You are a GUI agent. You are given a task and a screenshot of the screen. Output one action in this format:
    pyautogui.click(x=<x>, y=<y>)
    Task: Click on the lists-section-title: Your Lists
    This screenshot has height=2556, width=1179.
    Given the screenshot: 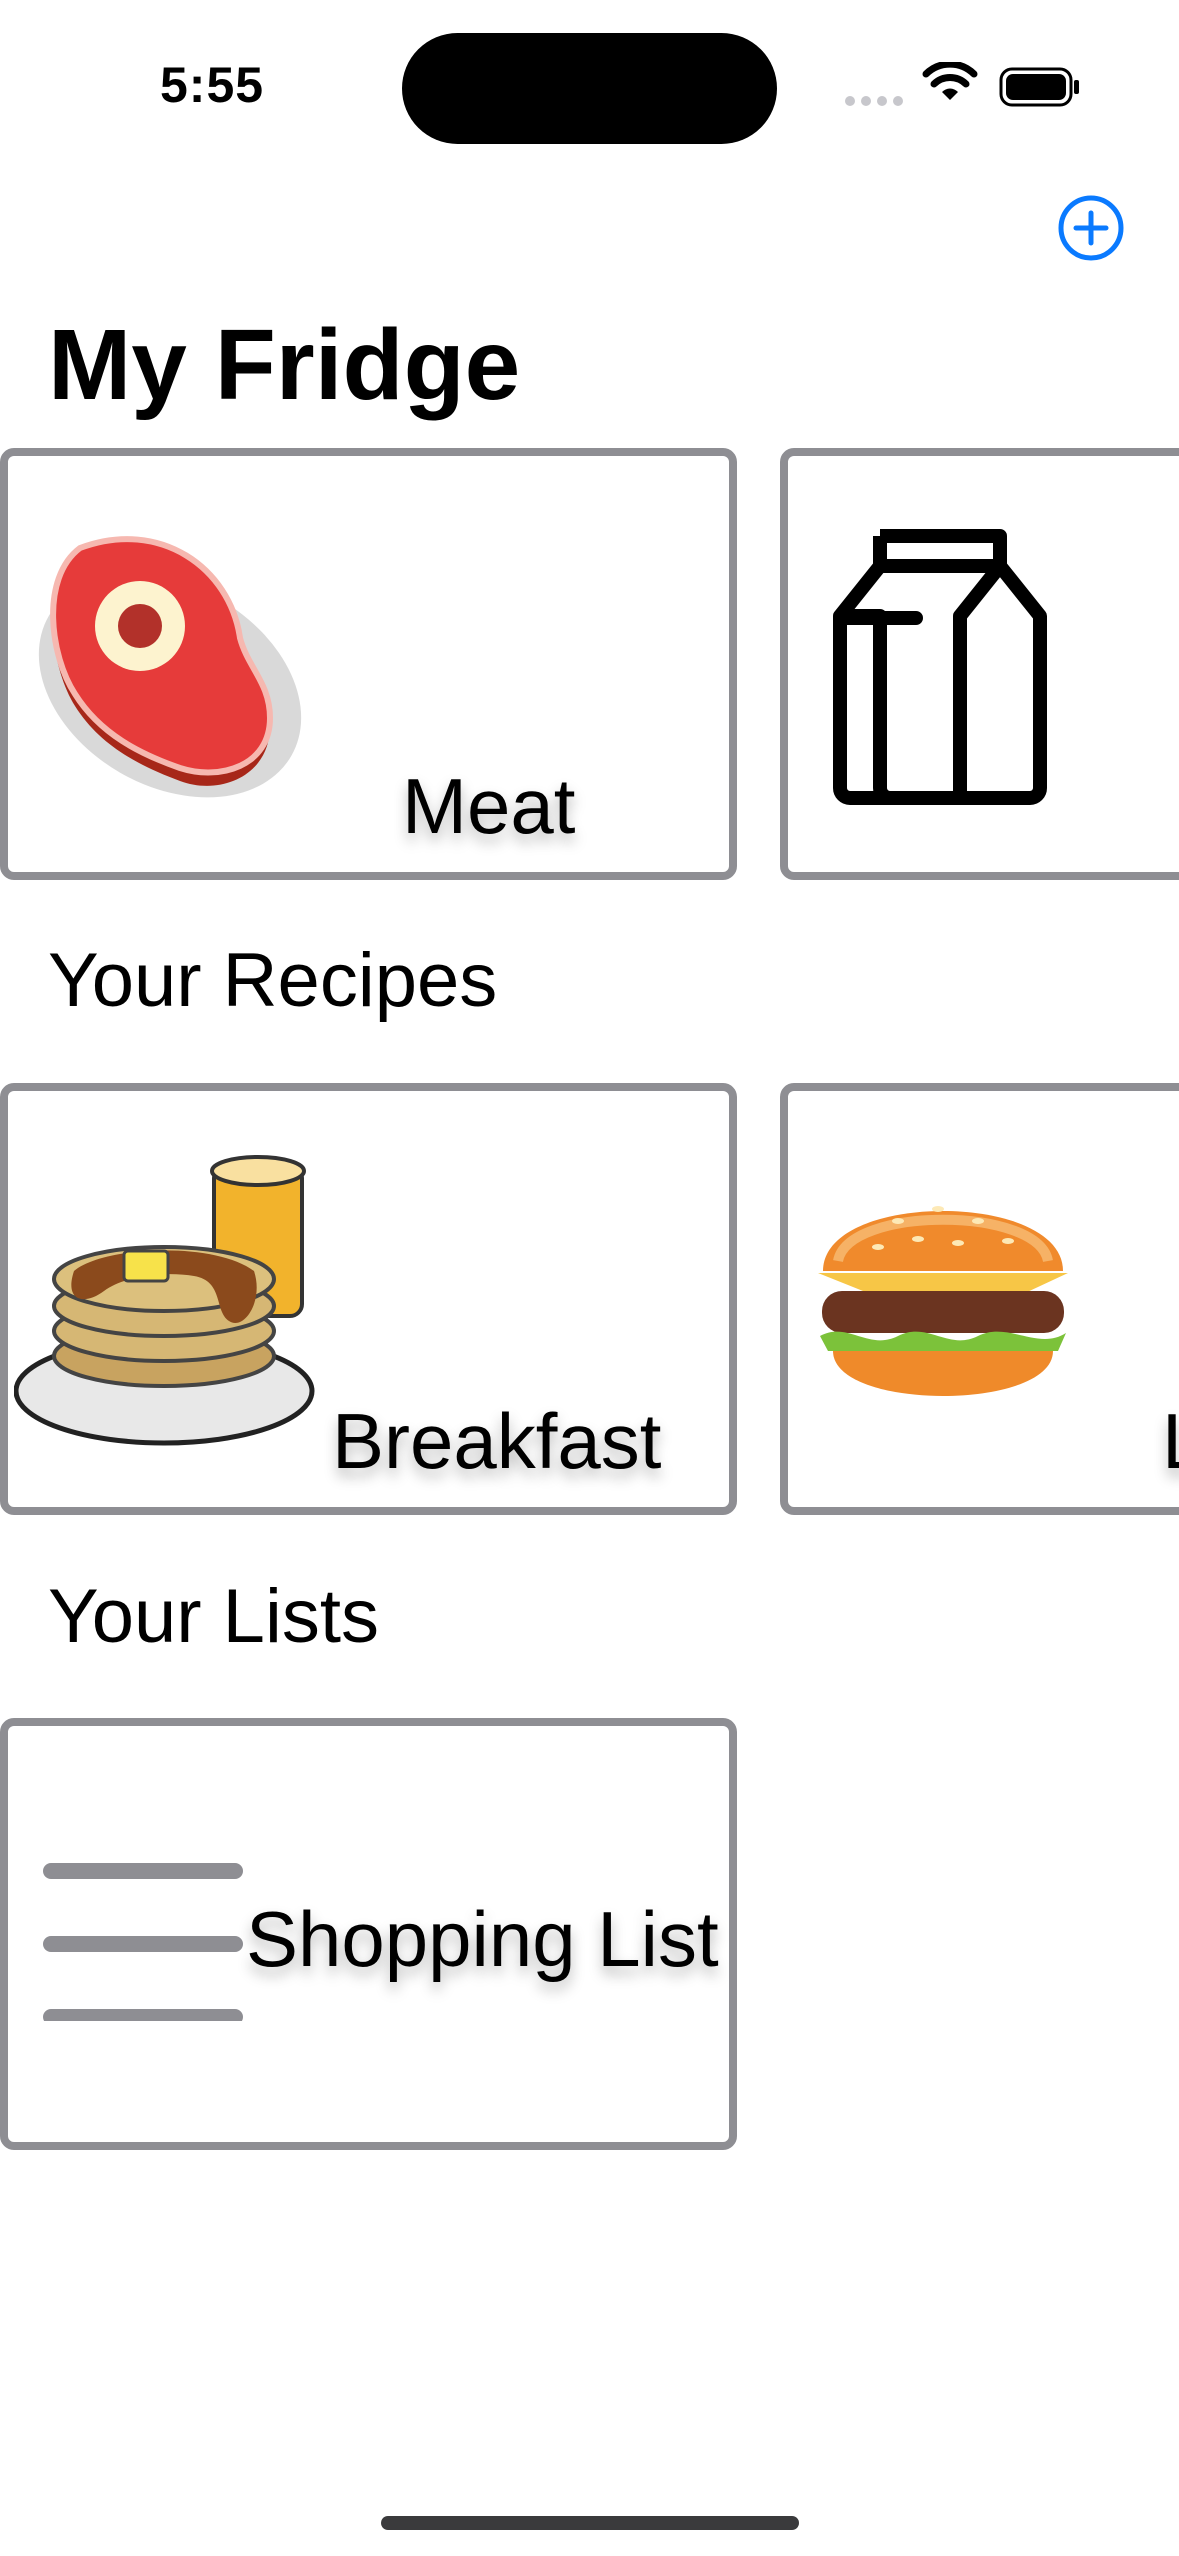 What is the action you would take?
    pyautogui.click(x=213, y=1616)
    